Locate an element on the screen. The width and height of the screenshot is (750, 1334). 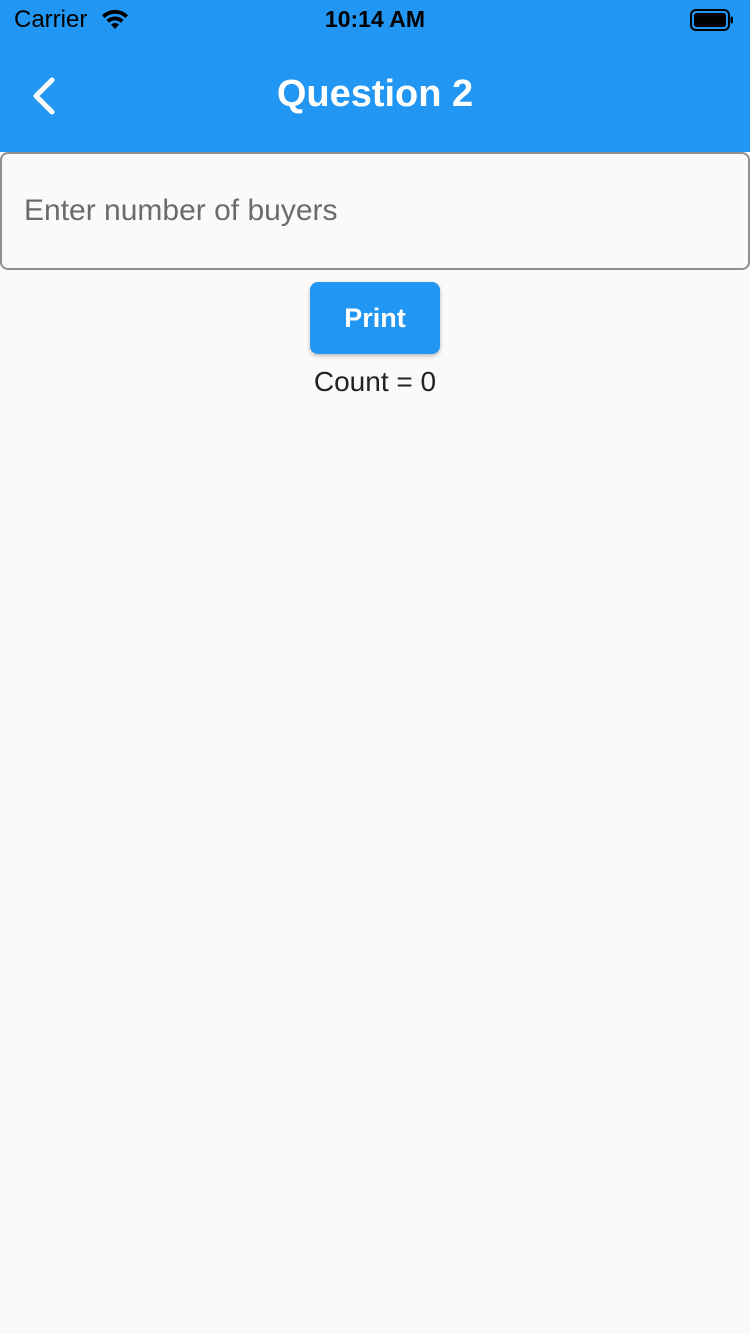
count-label: Count = 0 is located at coordinates (375, 381).